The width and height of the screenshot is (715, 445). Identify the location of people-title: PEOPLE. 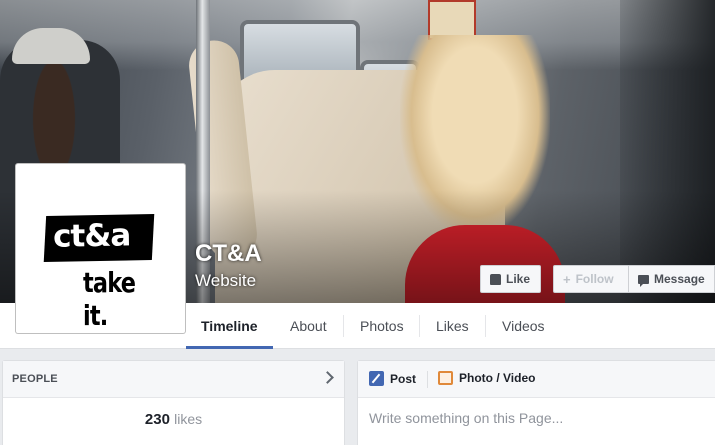
(35, 379).